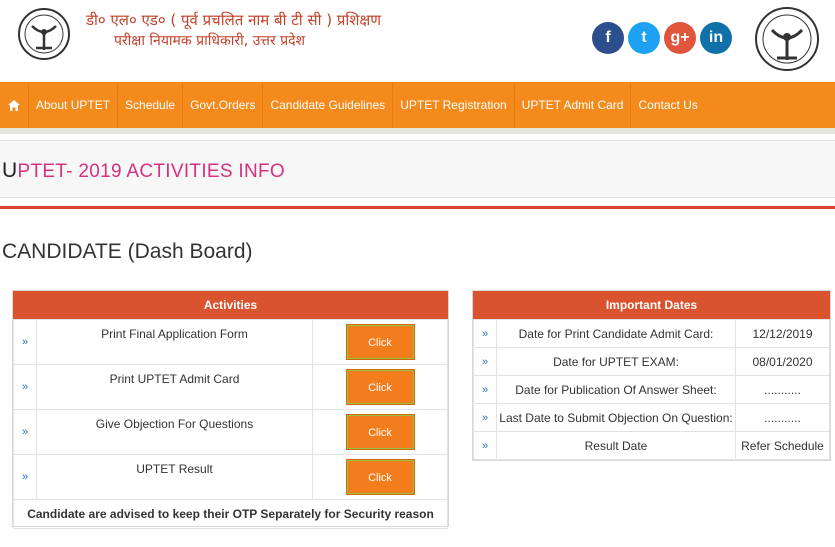  I want to click on page-title-initial: U, so click(10, 170).